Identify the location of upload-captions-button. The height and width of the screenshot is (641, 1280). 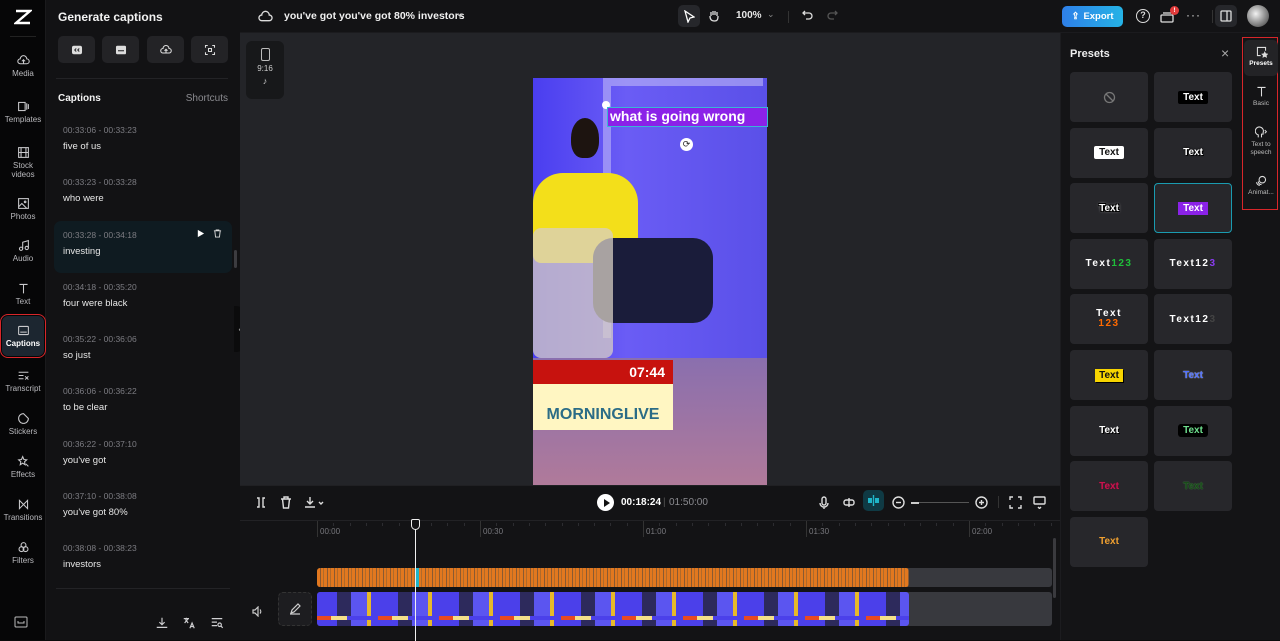
(165, 49).